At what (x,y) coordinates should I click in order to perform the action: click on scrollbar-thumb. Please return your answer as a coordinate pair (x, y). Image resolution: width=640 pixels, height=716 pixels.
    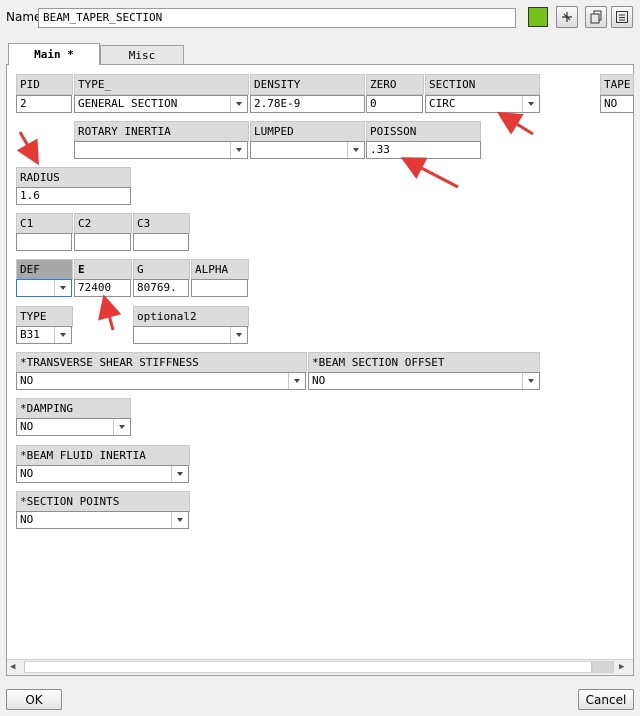
    Looking at the image, I should click on (603, 667).